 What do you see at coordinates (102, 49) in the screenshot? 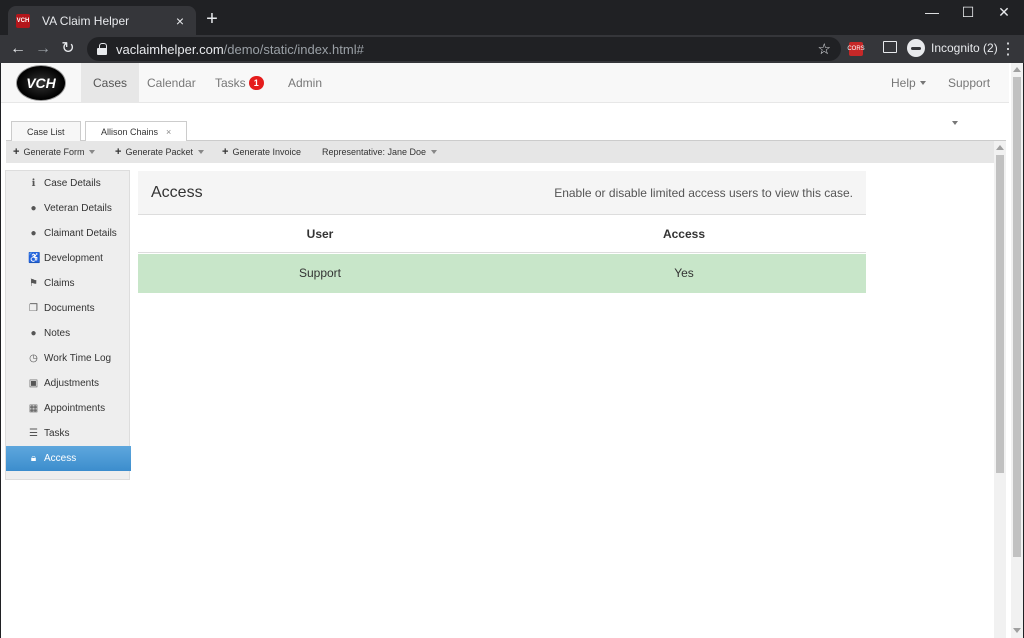
I see `lock-icon` at bounding box center [102, 49].